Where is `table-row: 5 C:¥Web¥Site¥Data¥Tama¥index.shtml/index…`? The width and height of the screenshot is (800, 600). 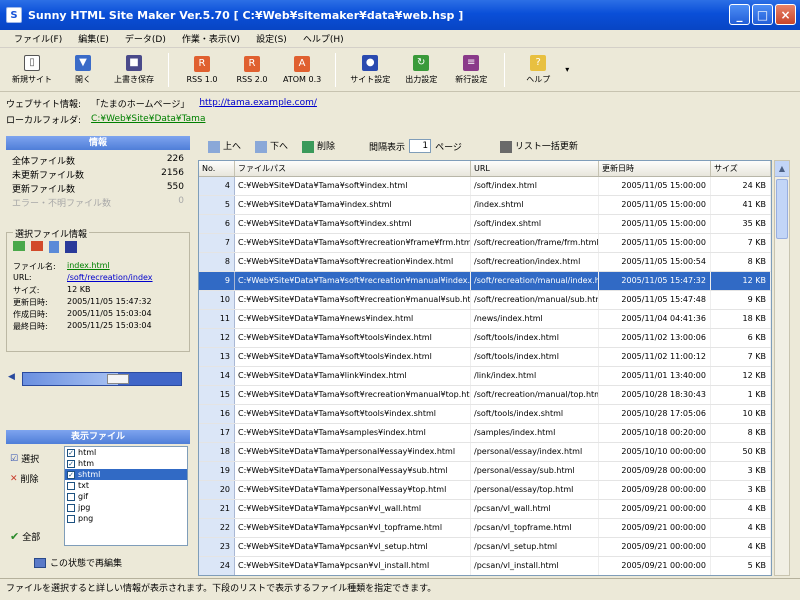 table-row: 5 C:¥Web¥Site¥Data¥Tama¥index.shtml/index… is located at coordinates (485, 205).